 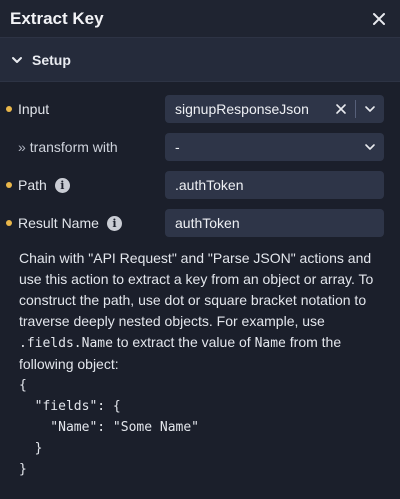 What do you see at coordinates (274, 185) in the screenshot?
I see `path-input: .authToken` at bounding box center [274, 185].